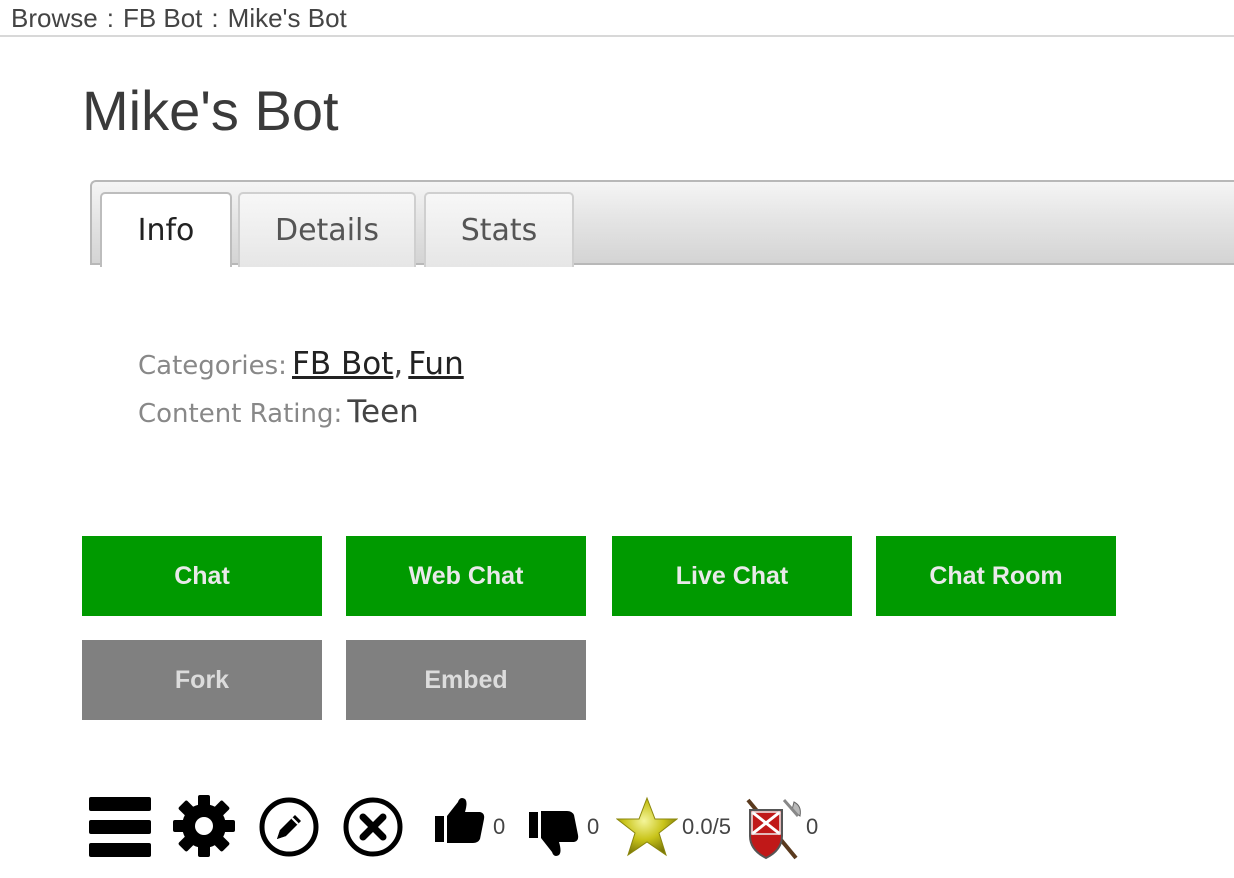 This screenshot has width=1234, height=878. What do you see at coordinates (162, 18) in the screenshot?
I see `breadcrumb-fb-bot: FB Bot` at bounding box center [162, 18].